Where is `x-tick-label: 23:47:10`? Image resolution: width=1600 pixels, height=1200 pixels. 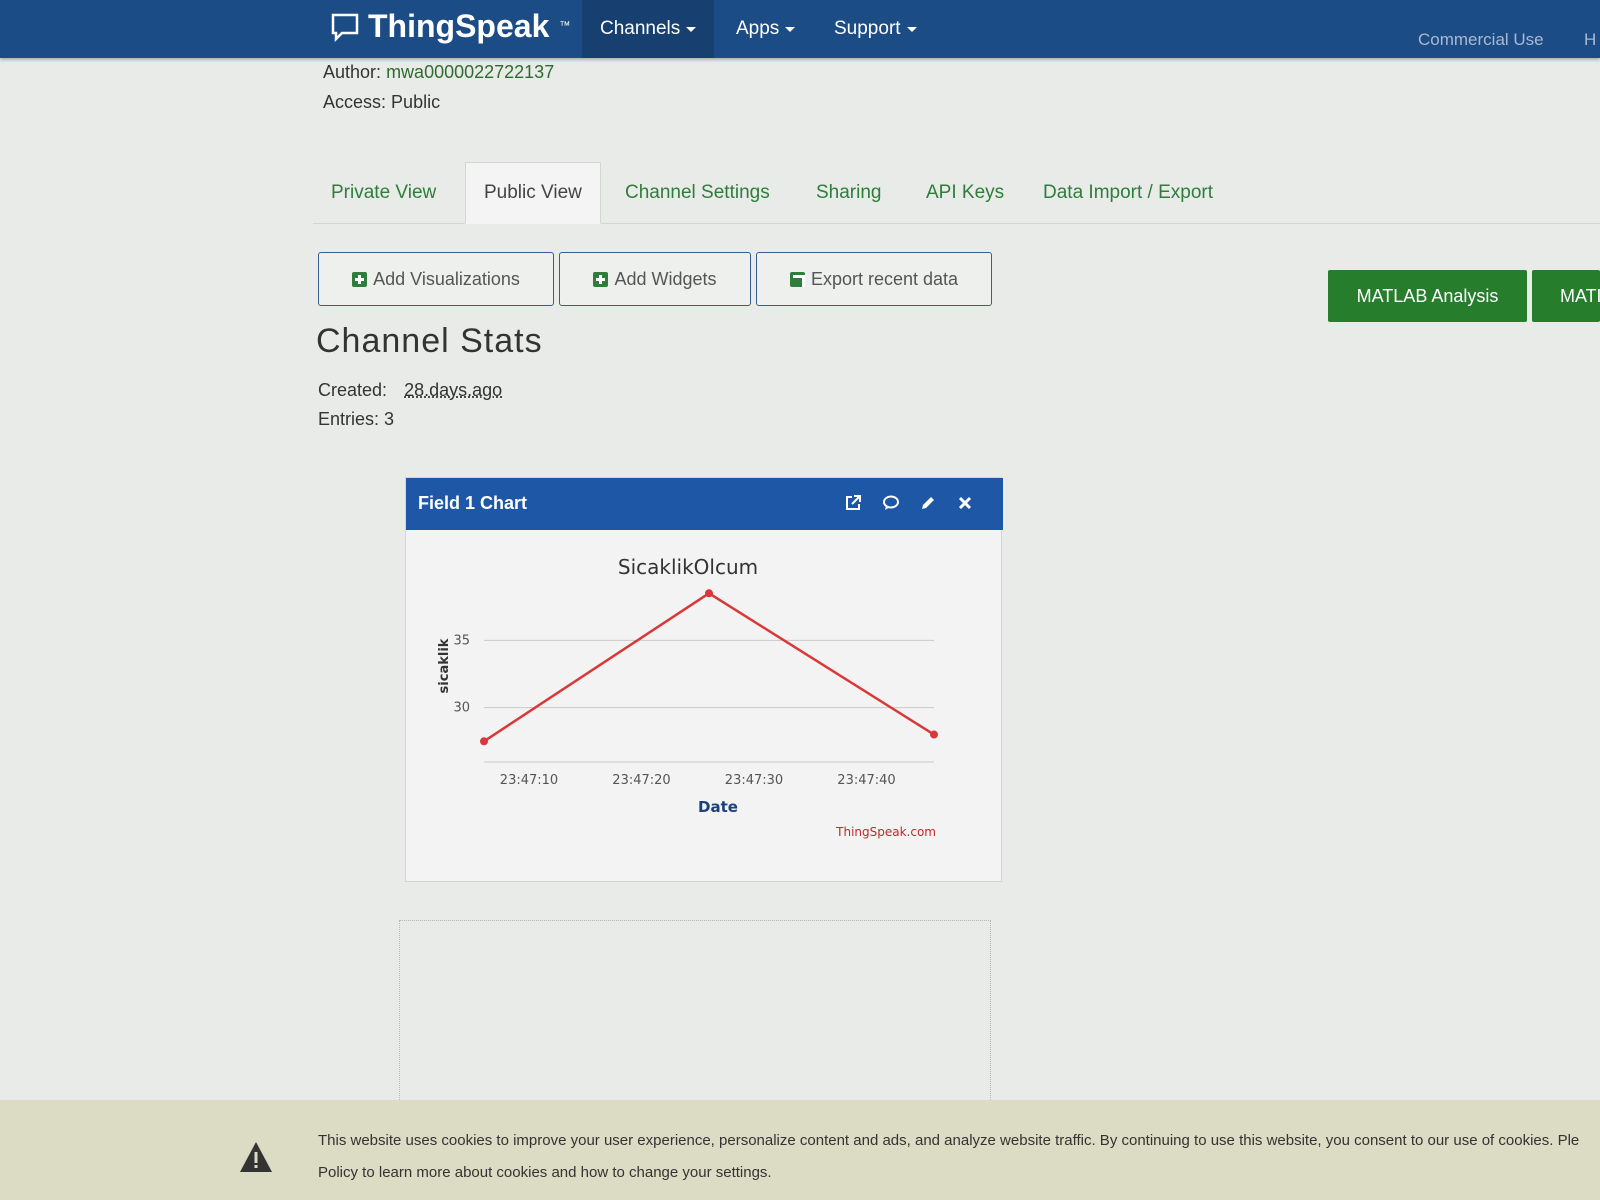 x-tick-label: 23:47:10 is located at coordinates (529, 780).